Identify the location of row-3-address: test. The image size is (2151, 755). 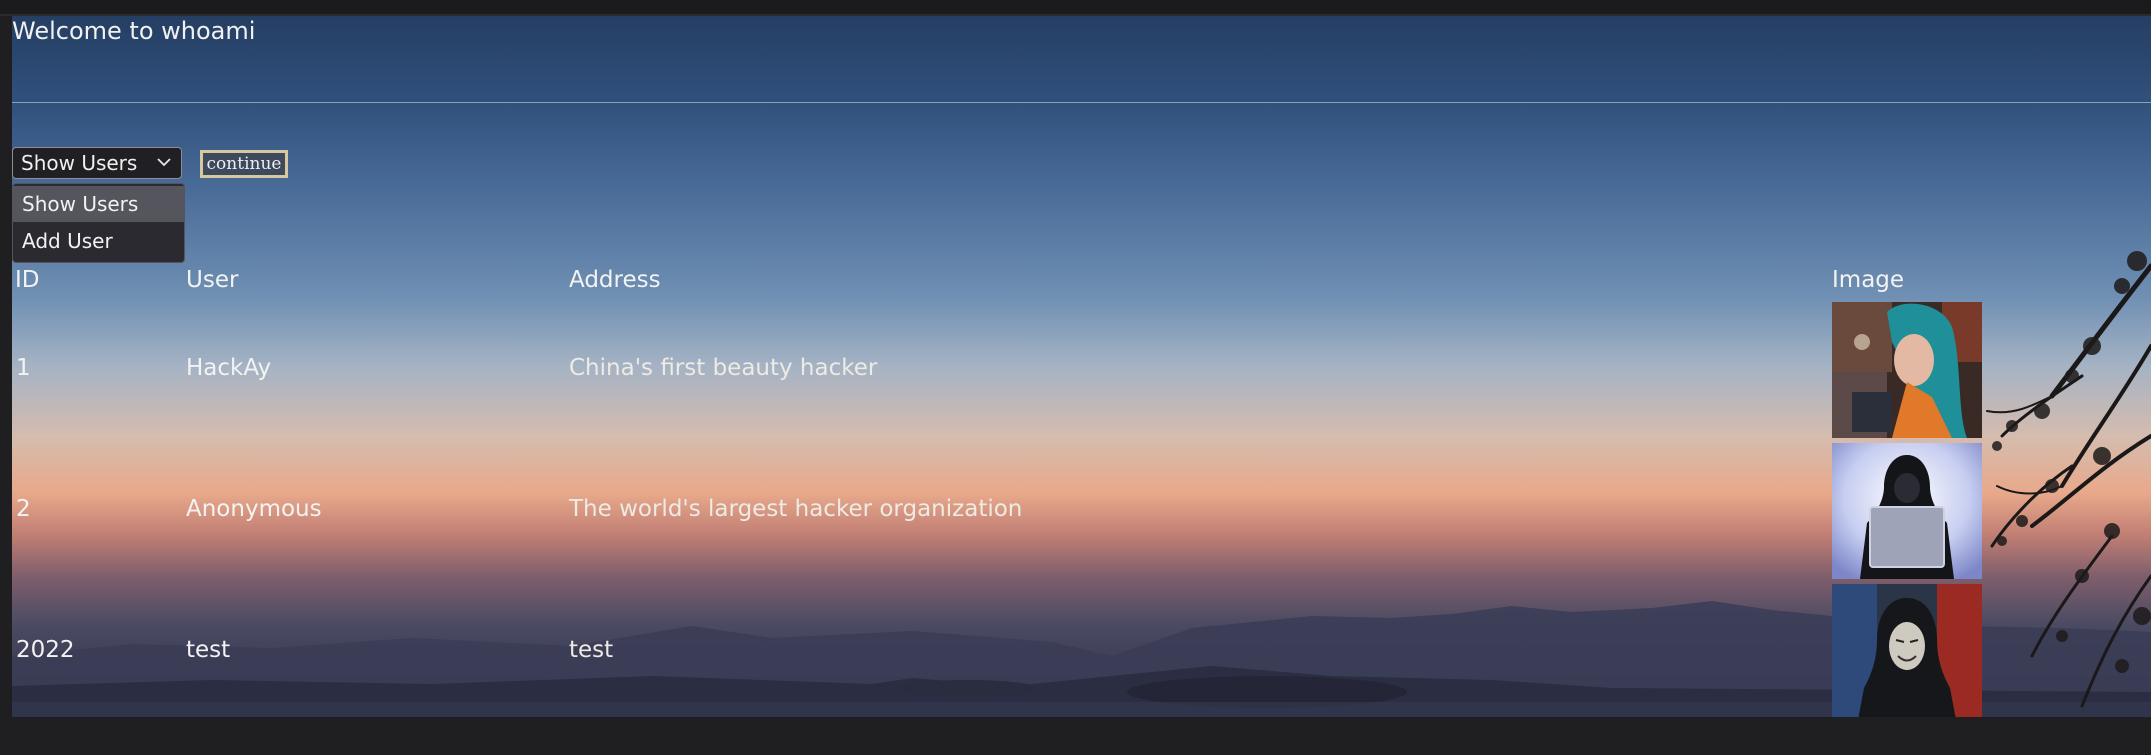
(591, 650).